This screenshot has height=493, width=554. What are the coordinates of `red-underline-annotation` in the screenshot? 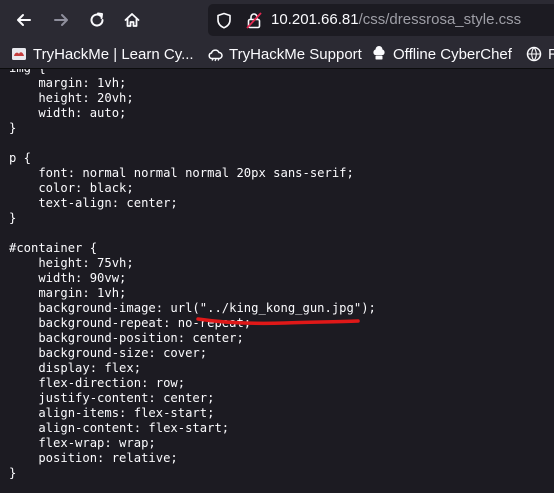 It's located at (278, 321).